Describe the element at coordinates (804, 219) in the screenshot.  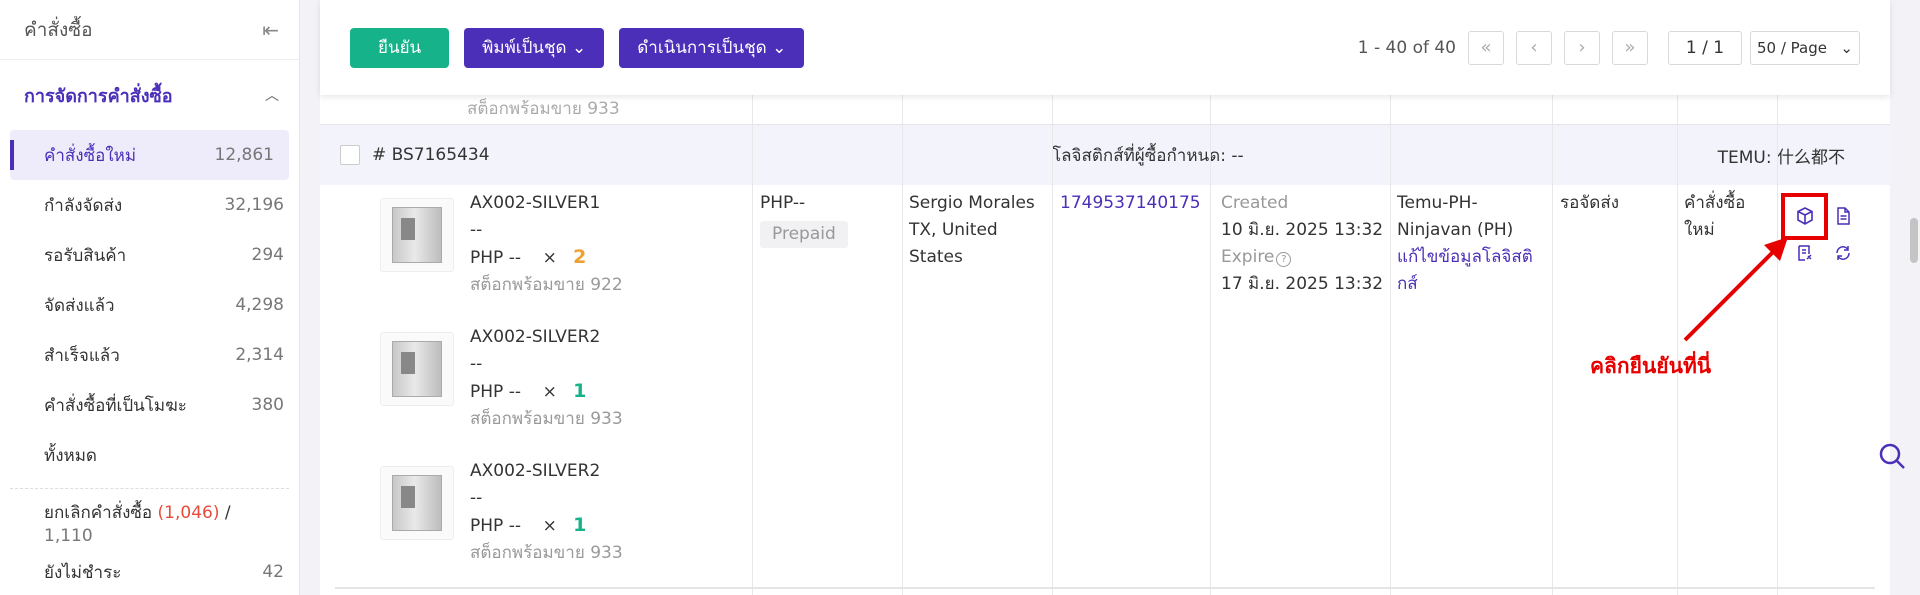
I see `order-price-cell: PHP-- Prepaid` at that location.